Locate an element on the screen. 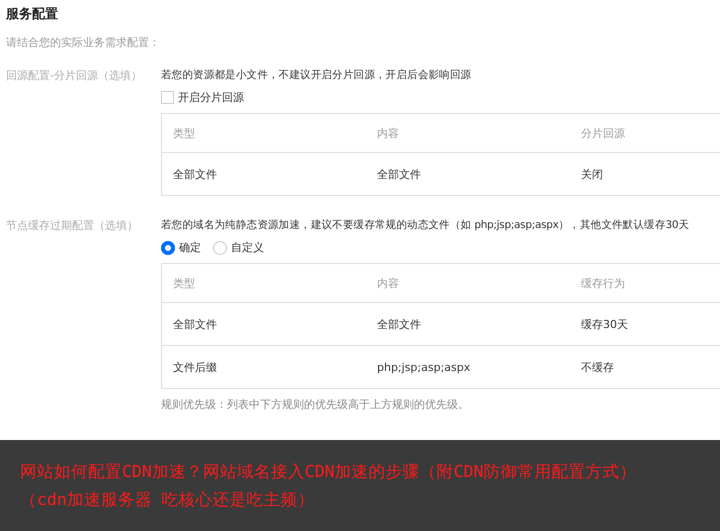 This screenshot has width=720, height=531. hint-text: 若您的域名为纯静态资源加速，建议不要缓存常规的动态文件（如 php;jsp;asp;aspx），其他文件默认缓存30天 is located at coordinates (425, 225).